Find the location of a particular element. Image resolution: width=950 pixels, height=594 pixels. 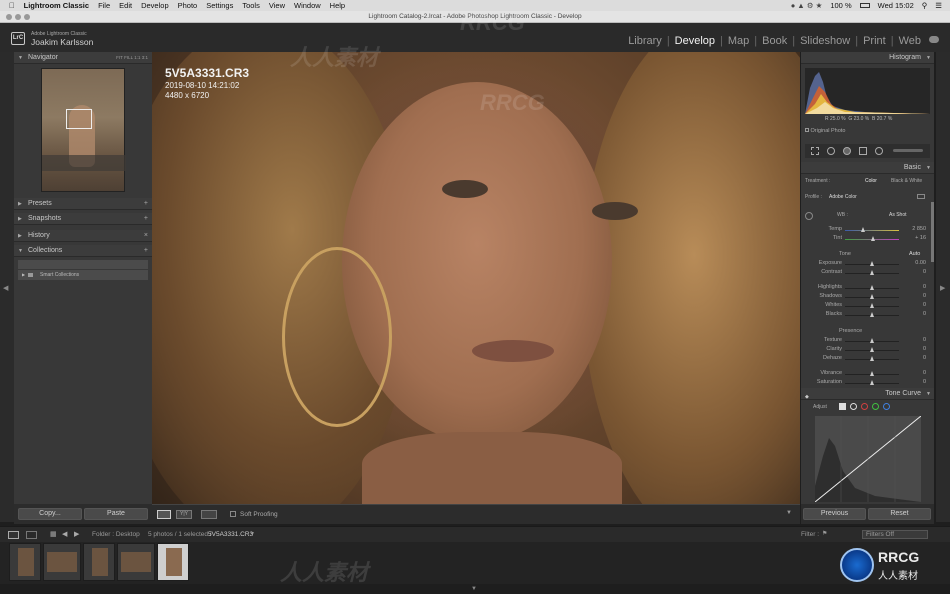

radial-filter-icon is located at coordinates (879, 151).